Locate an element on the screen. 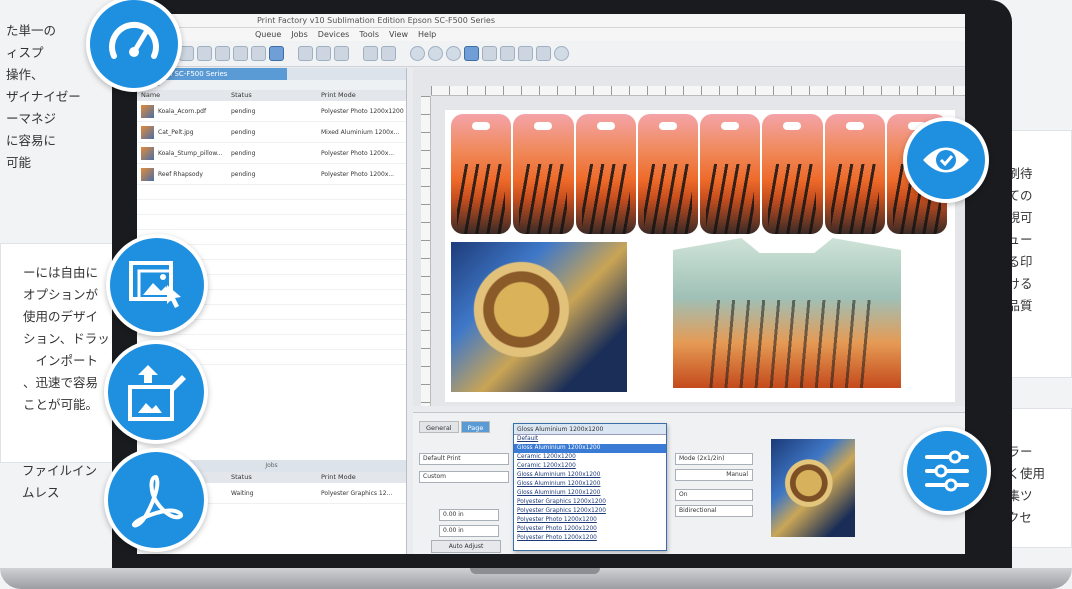  caption-line: 可能 is located at coordinates (19, 162).